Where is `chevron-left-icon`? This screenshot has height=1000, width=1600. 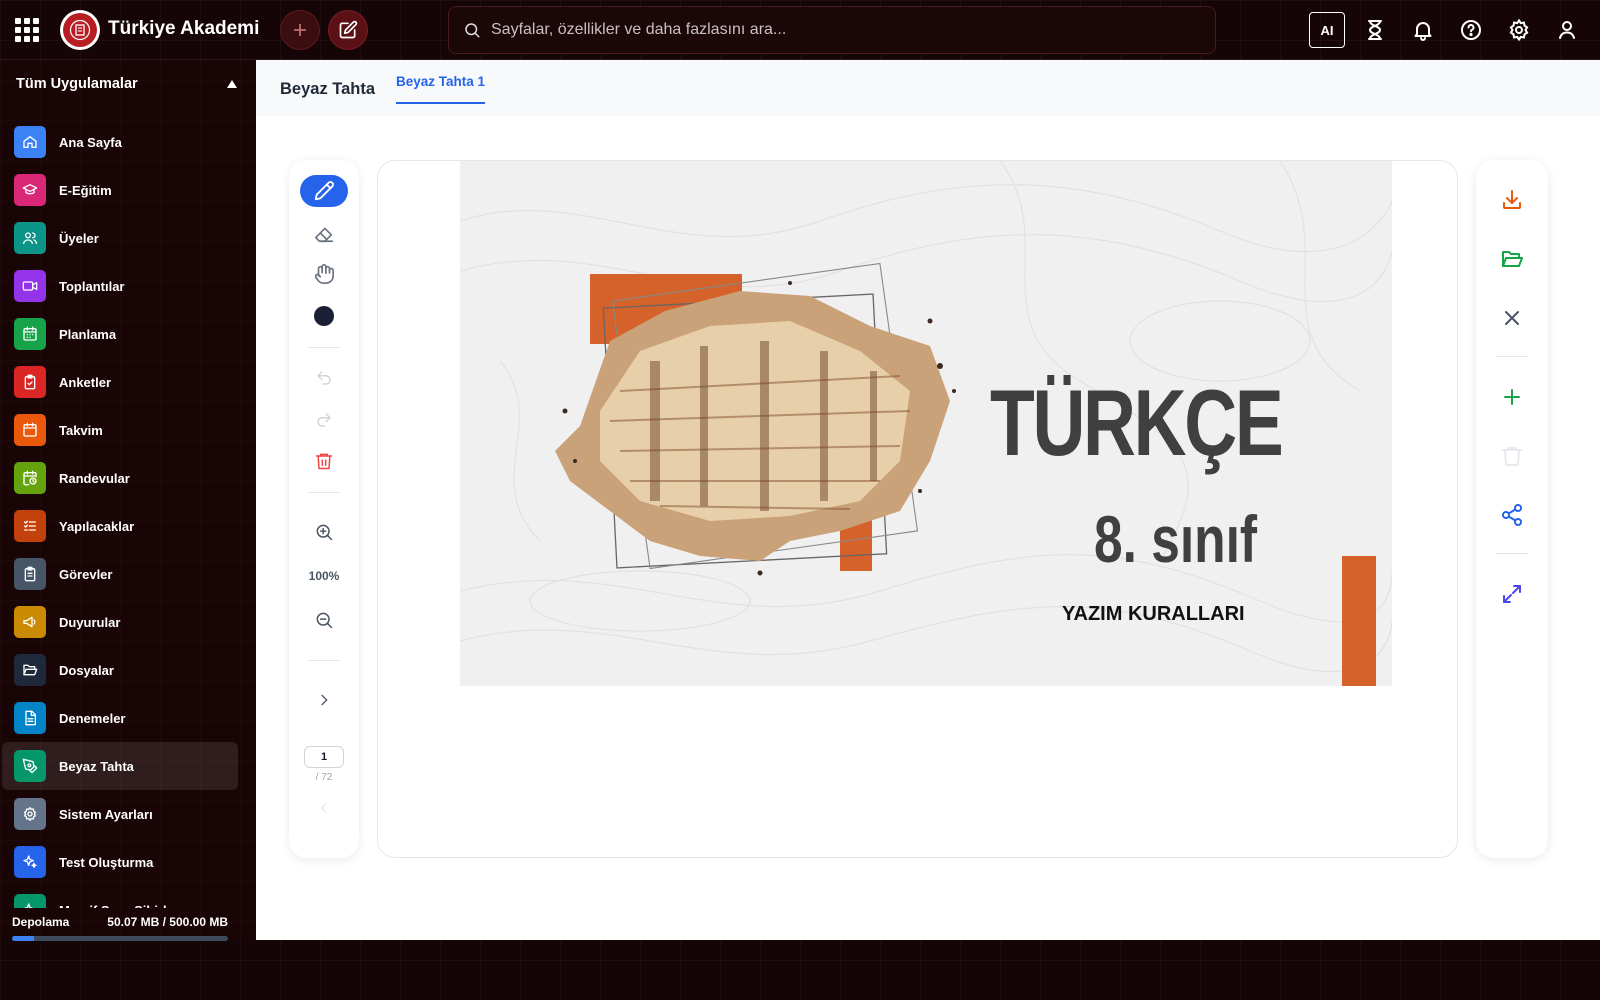
chevron-left-icon is located at coordinates (323, 808).